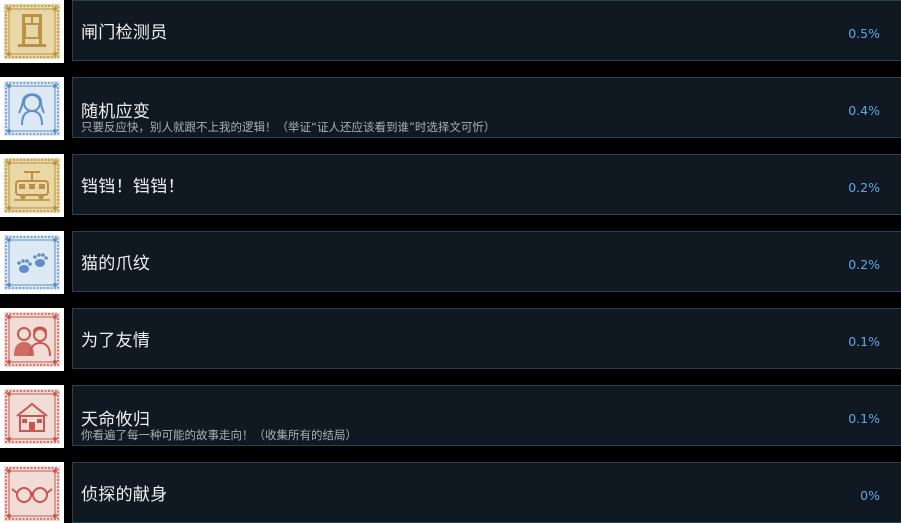 This screenshot has height=523, width=901. Describe the element at coordinates (486, 338) in the screenshot. I see `achievement-card: 为了友情 0.1%` at that location.